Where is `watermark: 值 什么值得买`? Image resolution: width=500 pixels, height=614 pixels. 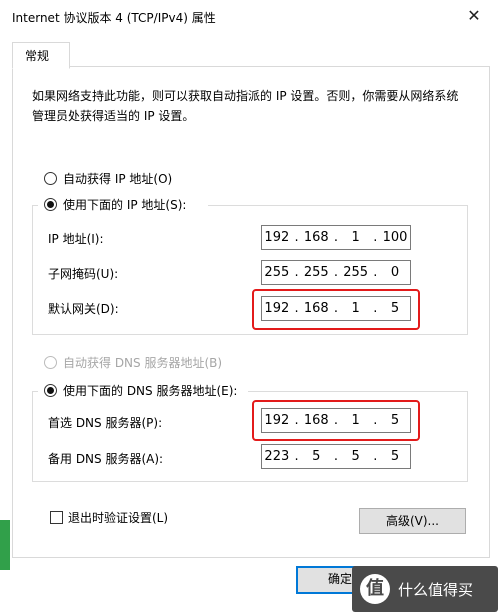 watermark: 值 什么值得买 is located at coordinates (425, 589).